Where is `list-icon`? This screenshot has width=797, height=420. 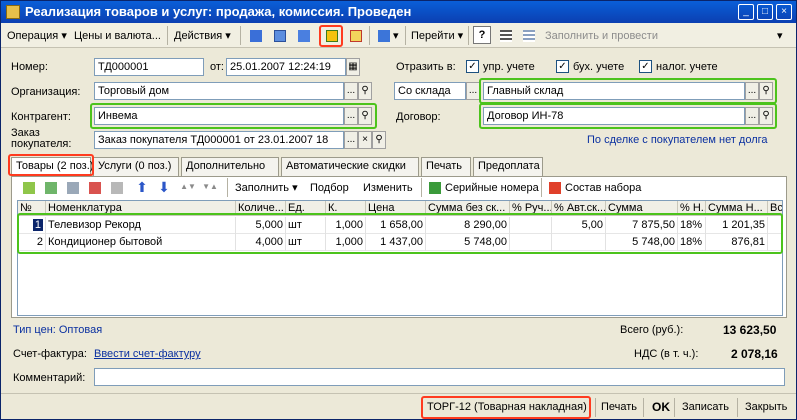 list-icon is located at coordinates (506, 36).